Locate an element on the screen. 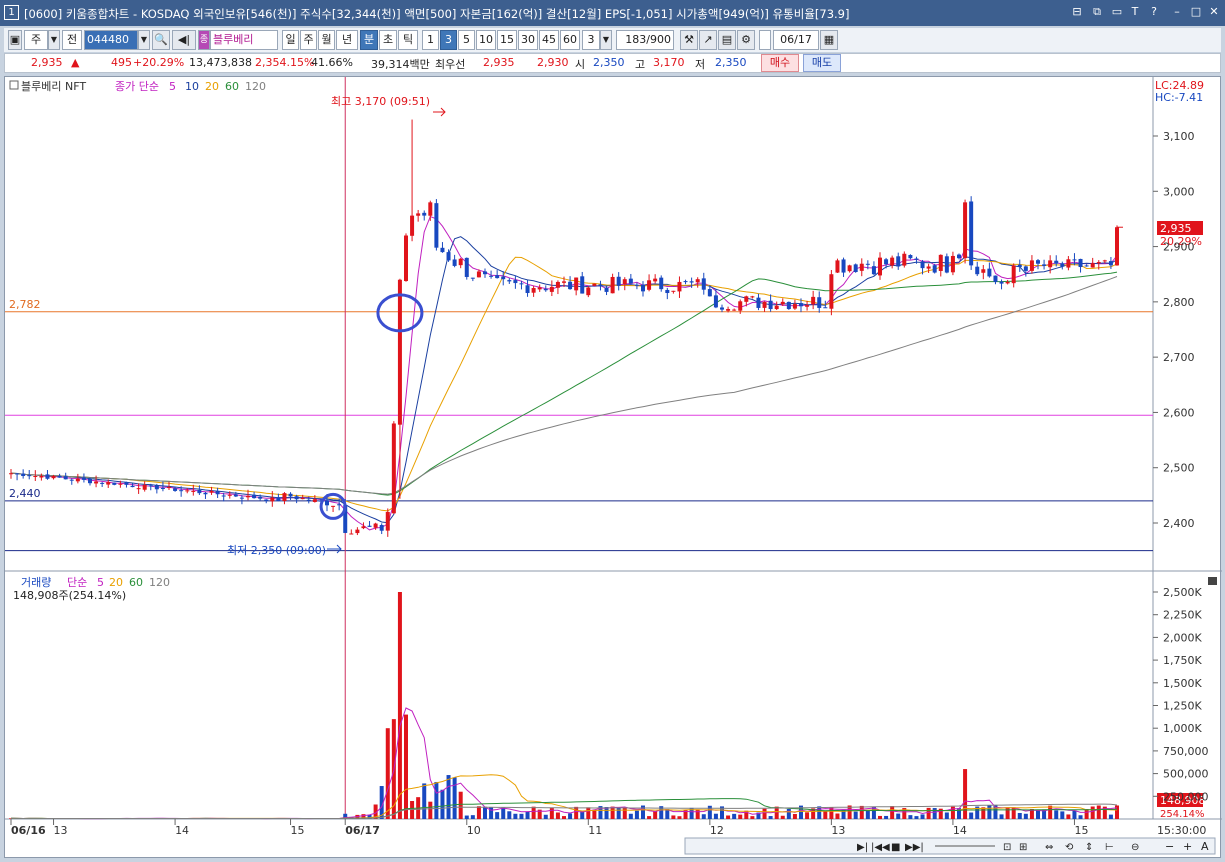  save-icon: ▤ is located at coordinates (727, 40).